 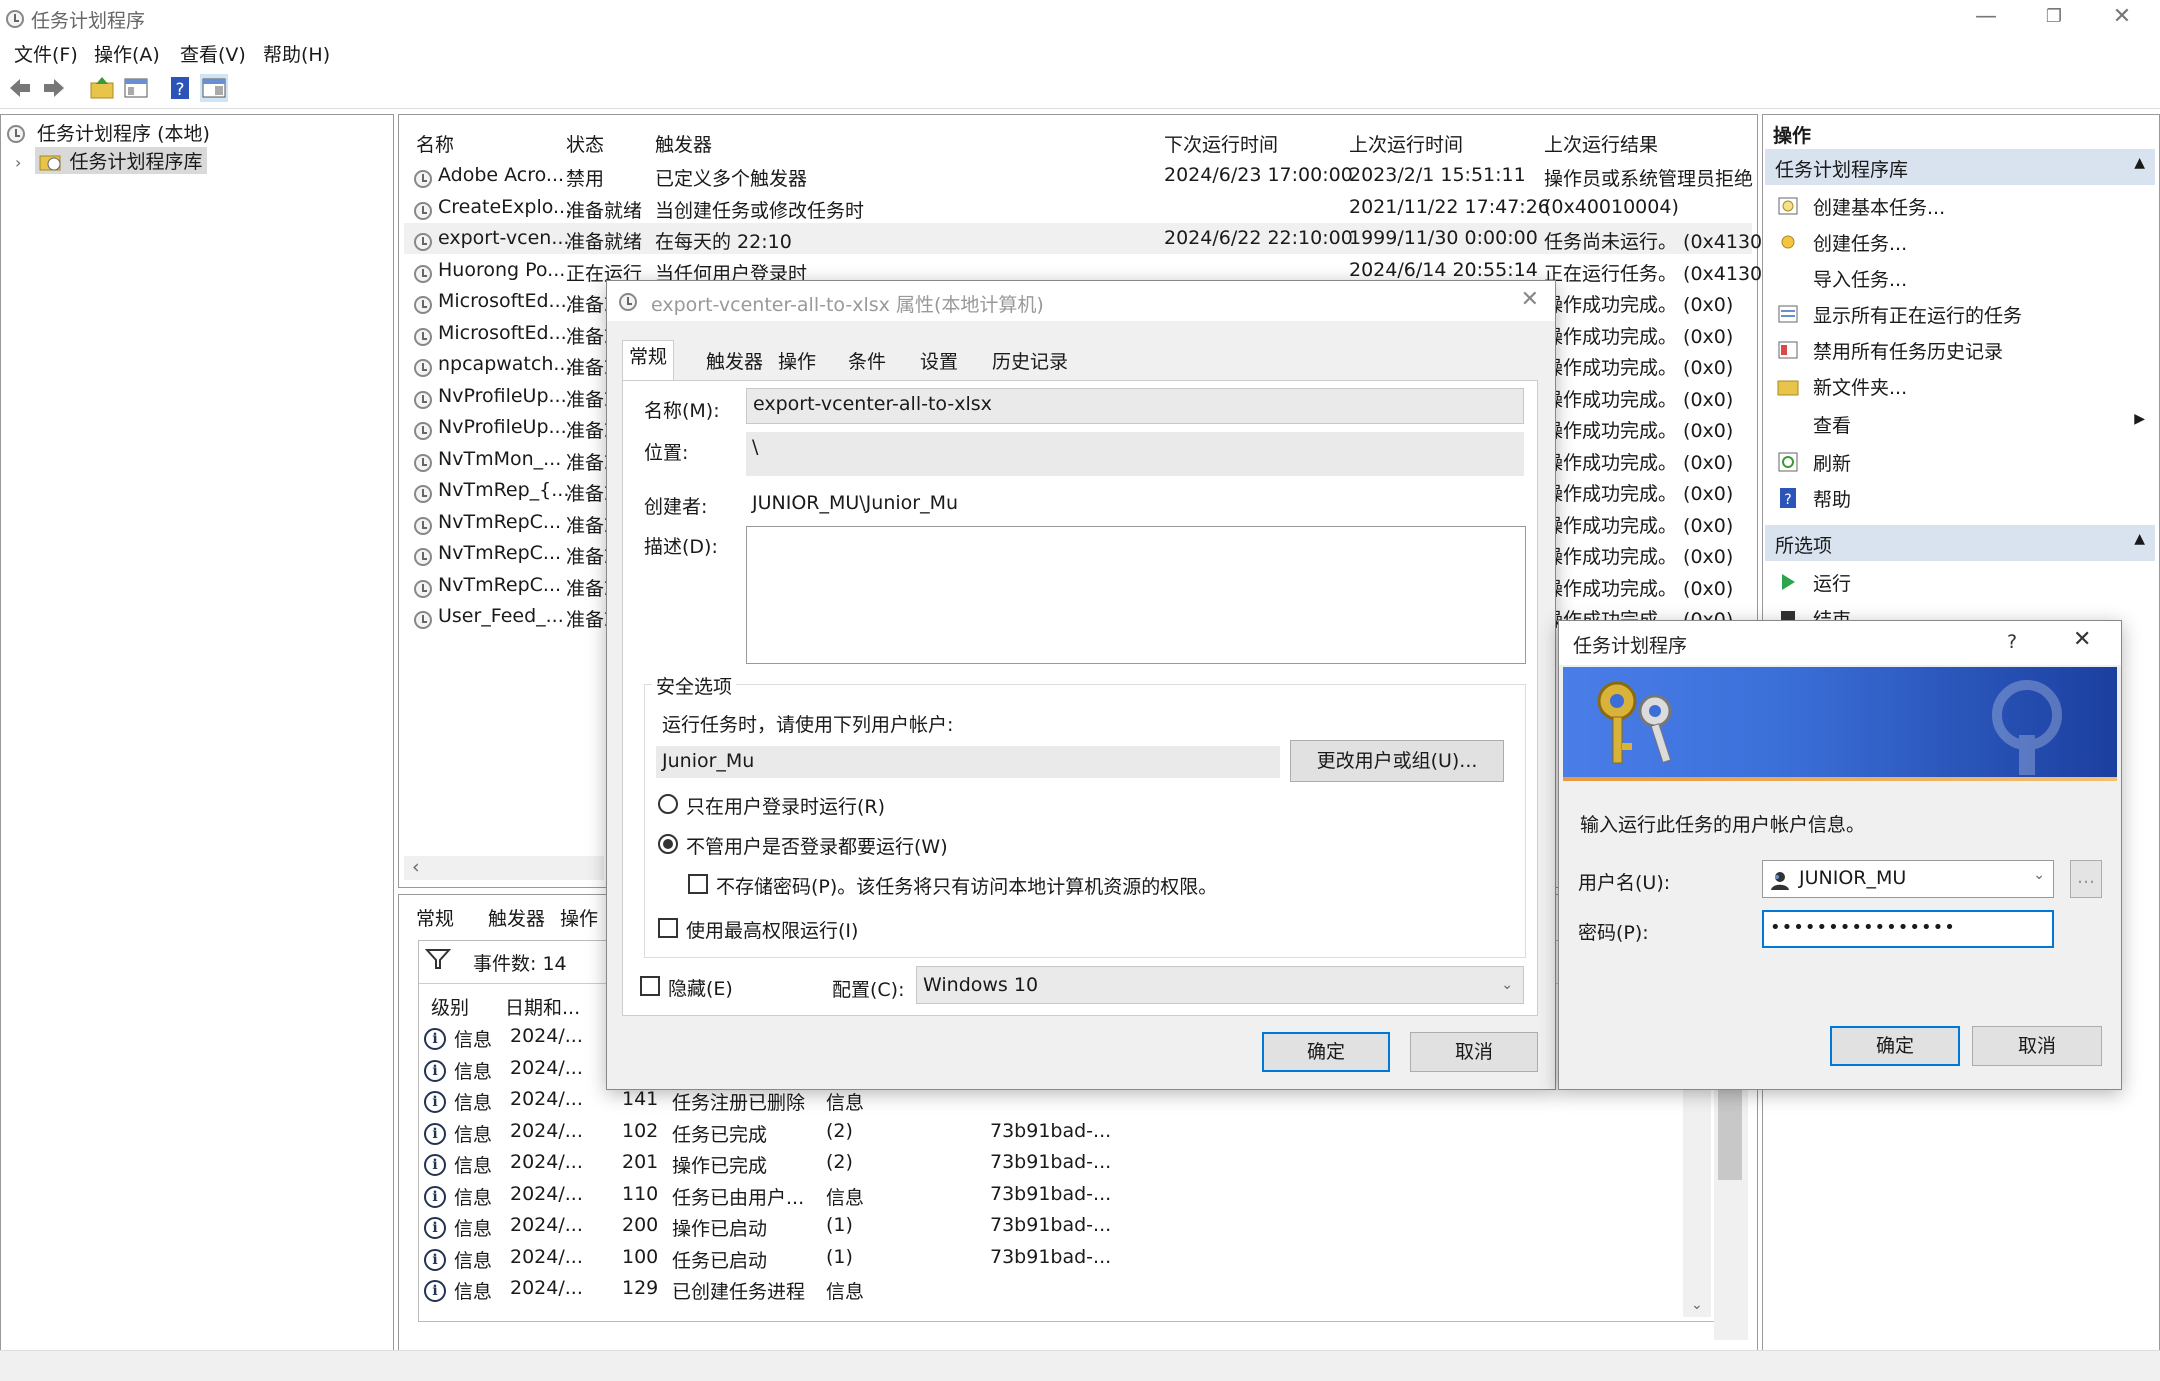 I want to click on checkbox-highest-privileges, so click(x=668, y=928).